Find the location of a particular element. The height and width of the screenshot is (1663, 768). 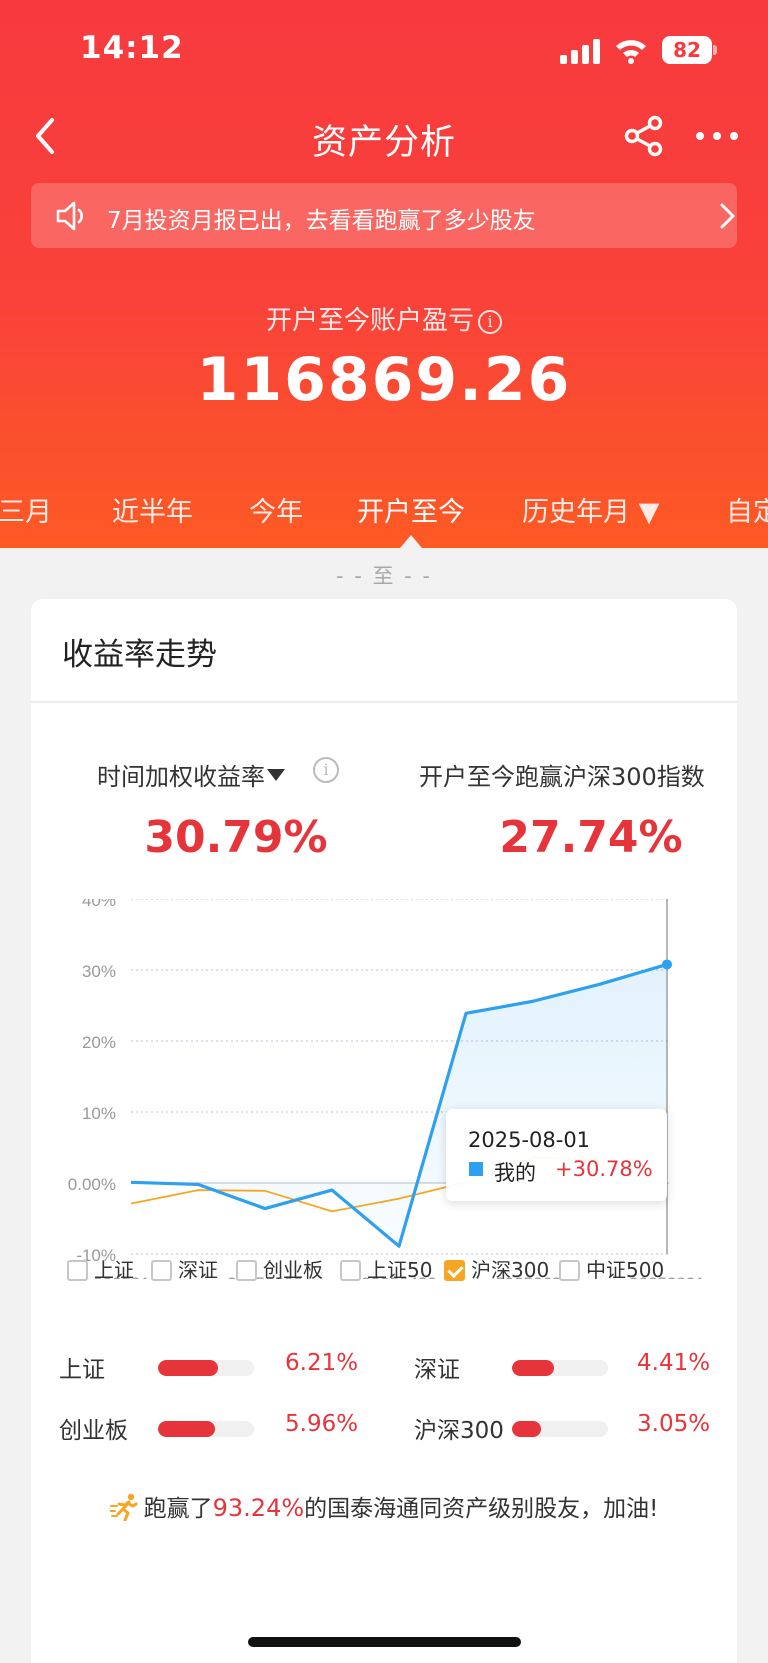

period-tabs: 三月 近半年 今年 开户至今 历史年月 ▼ 自定 is located at coordinates (384, 512).